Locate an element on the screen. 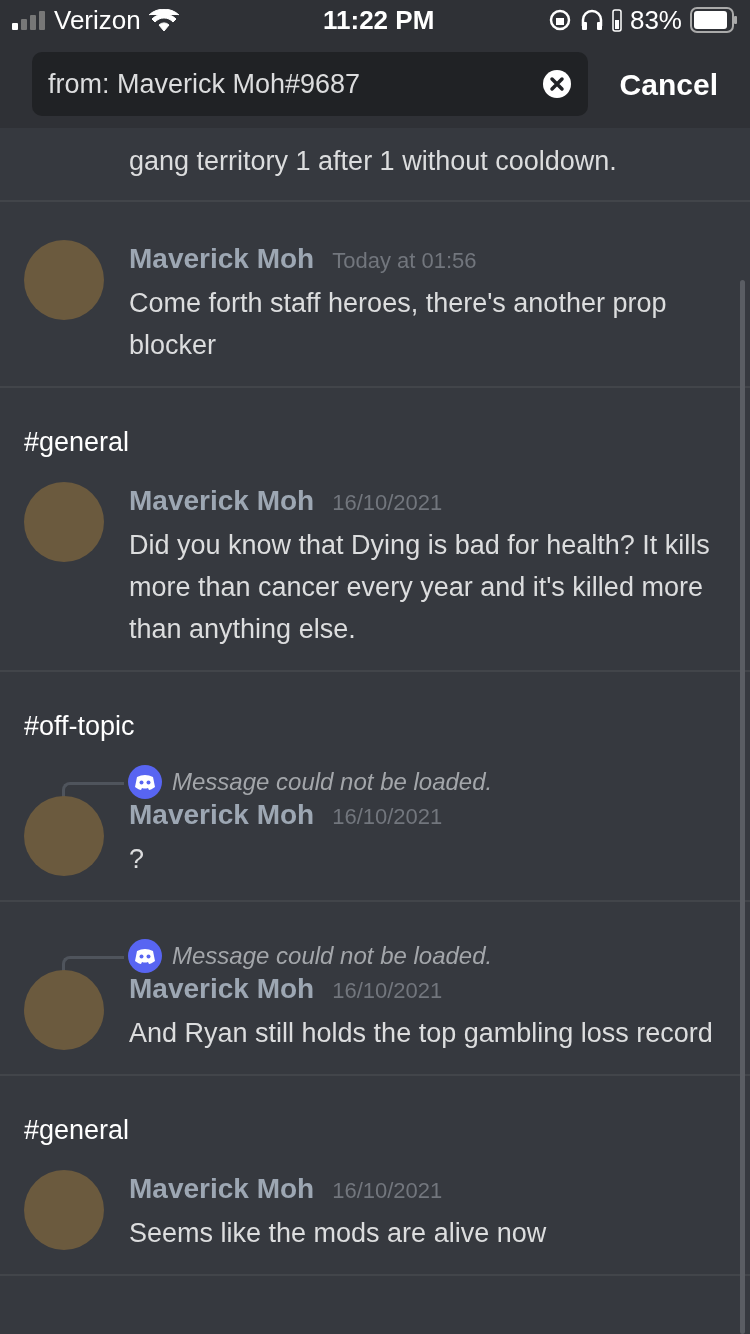 This screenshot has height=1334, width=750. battery-icon is located at coordinates (714, 20).